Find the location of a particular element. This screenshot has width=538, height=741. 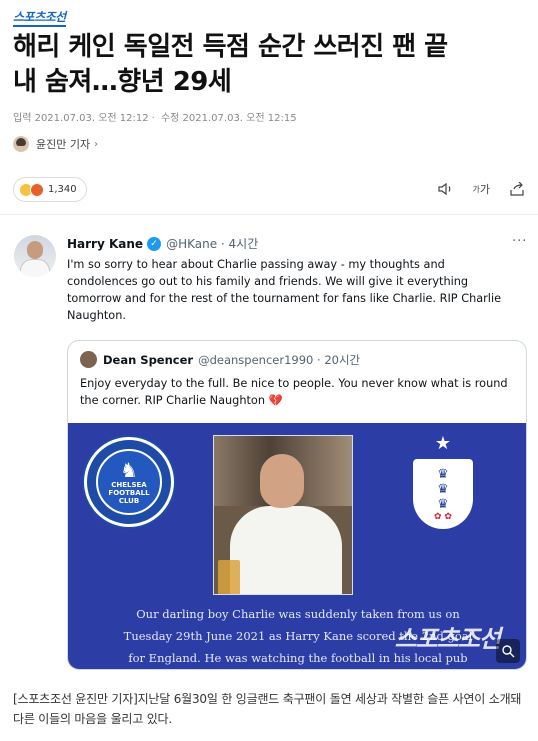

speaker-icon is located at coordinates (443, 189).